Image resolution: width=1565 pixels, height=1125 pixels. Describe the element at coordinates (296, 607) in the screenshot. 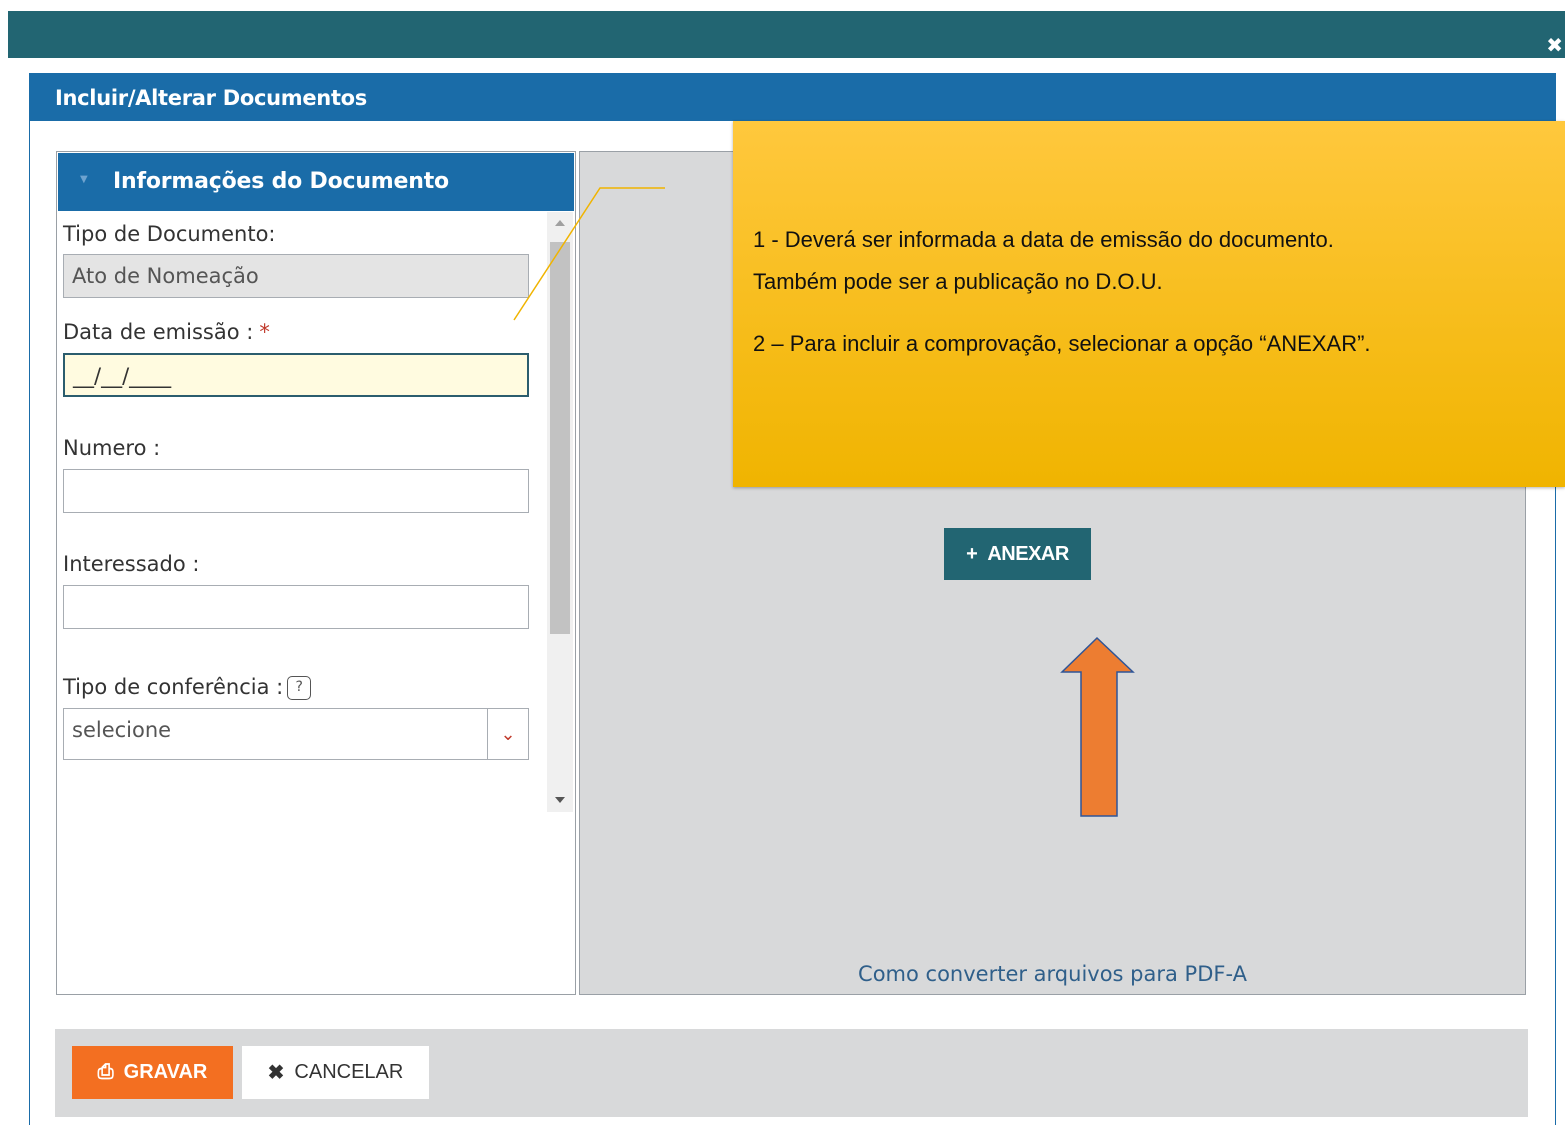

I see `interessado-input` at that location.